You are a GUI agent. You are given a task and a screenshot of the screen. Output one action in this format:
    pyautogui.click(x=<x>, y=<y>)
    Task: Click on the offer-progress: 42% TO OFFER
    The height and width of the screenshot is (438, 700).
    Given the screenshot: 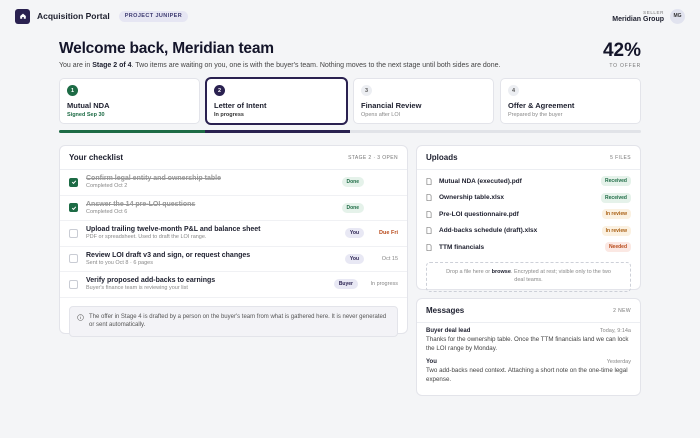 What is the action you would take?
    pyautogui.click(x=622, y=54)
    